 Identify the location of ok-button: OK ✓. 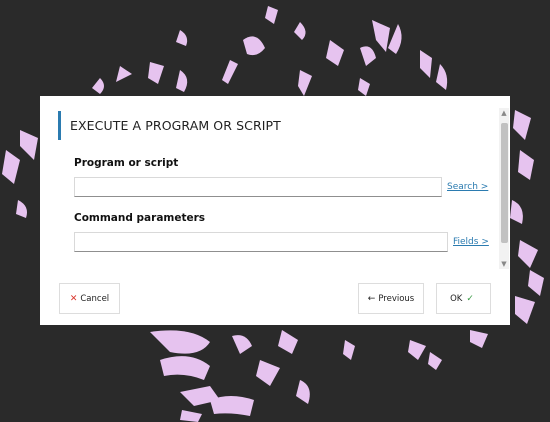
(463, 298).